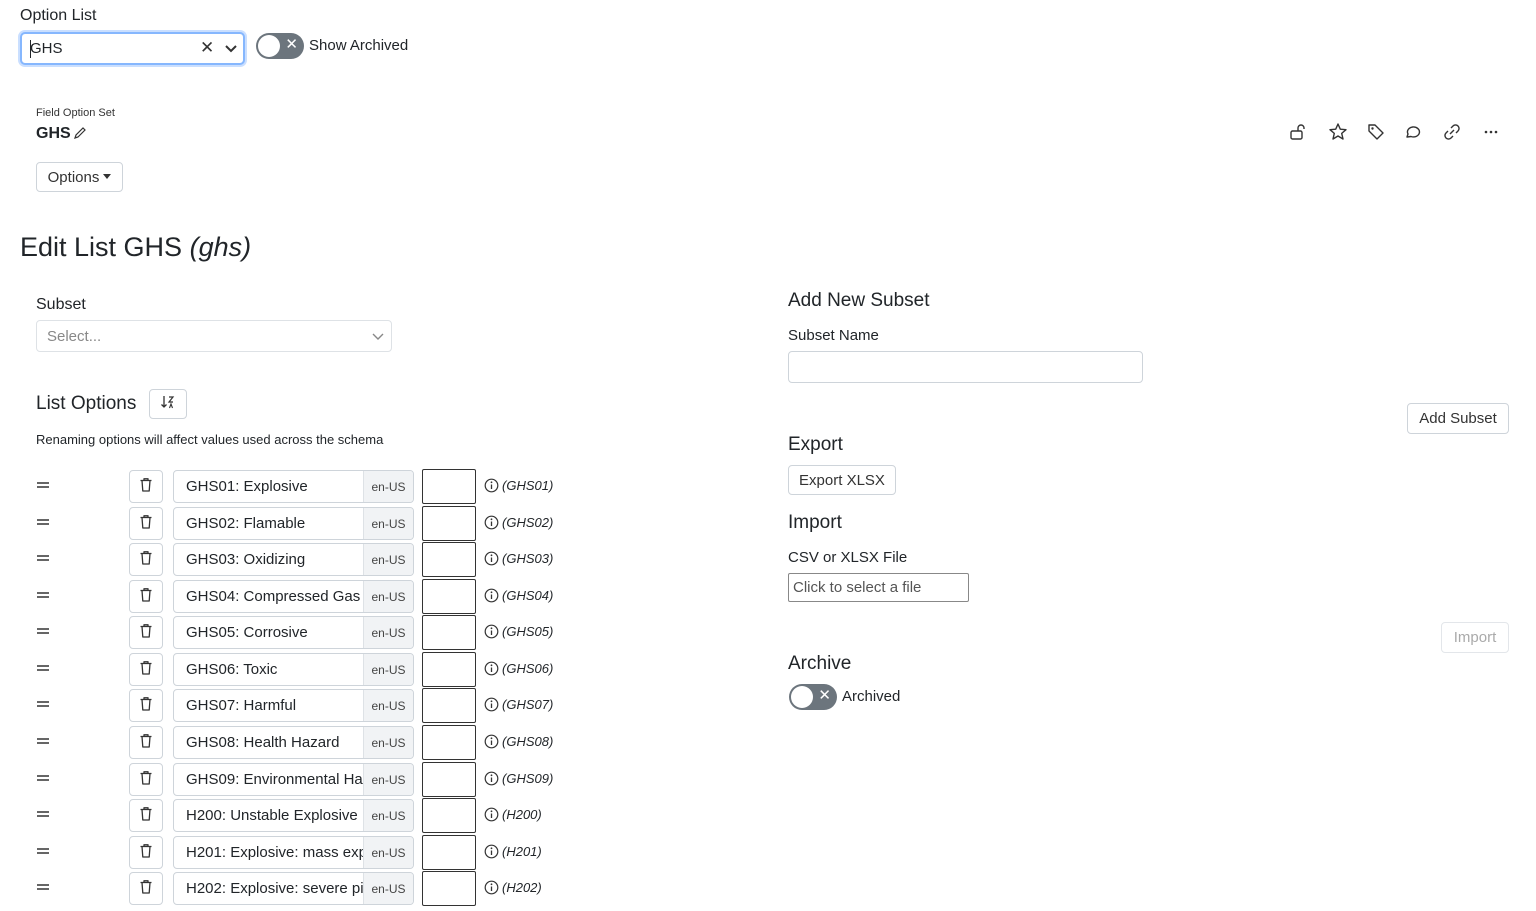 This screenshot has width=1536, height=911. I want to click on archived-toggle: ✕, so click(813, 697).